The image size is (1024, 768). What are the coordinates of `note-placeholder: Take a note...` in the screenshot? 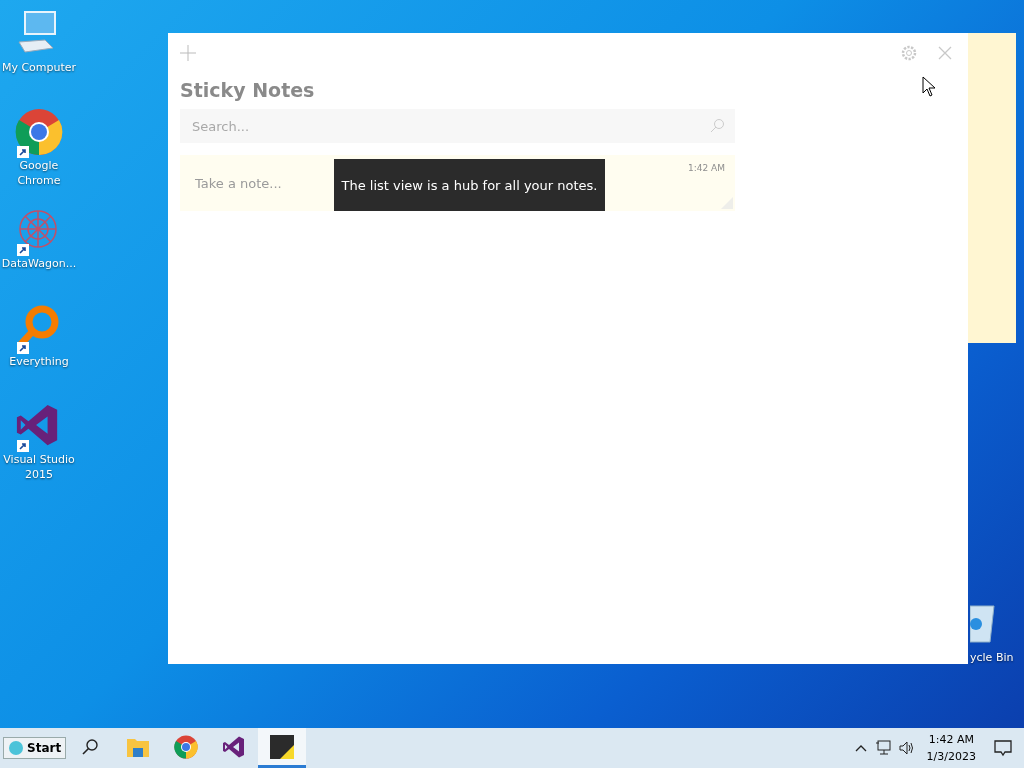 It's located at (238, 183).